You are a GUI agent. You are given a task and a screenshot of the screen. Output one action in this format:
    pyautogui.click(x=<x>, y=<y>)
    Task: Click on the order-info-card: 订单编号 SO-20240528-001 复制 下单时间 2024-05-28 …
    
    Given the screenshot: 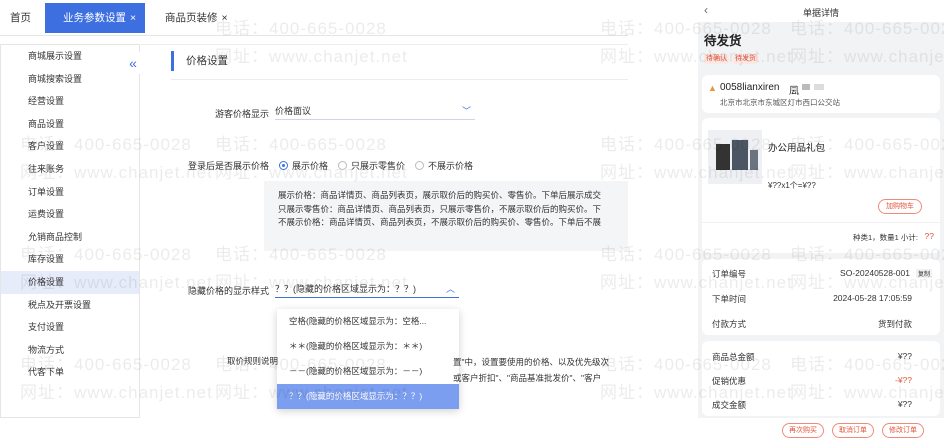 What is the action you would take?
    pyautogui.click(x=821, y=297)
    